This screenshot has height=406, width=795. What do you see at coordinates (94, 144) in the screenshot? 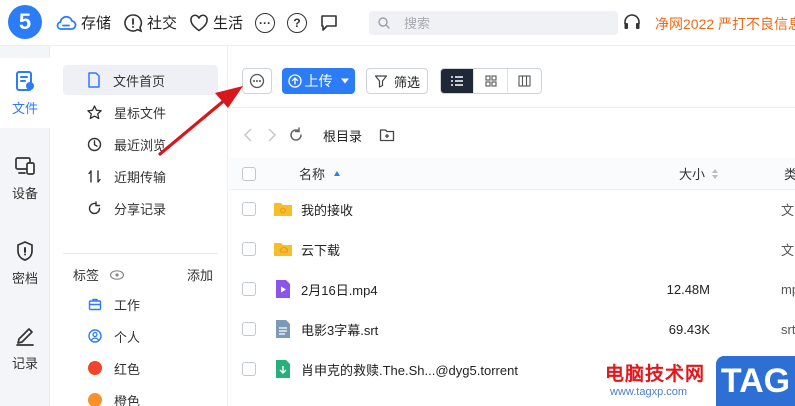
I see `clock-icon` at bounding box center [94, 144].